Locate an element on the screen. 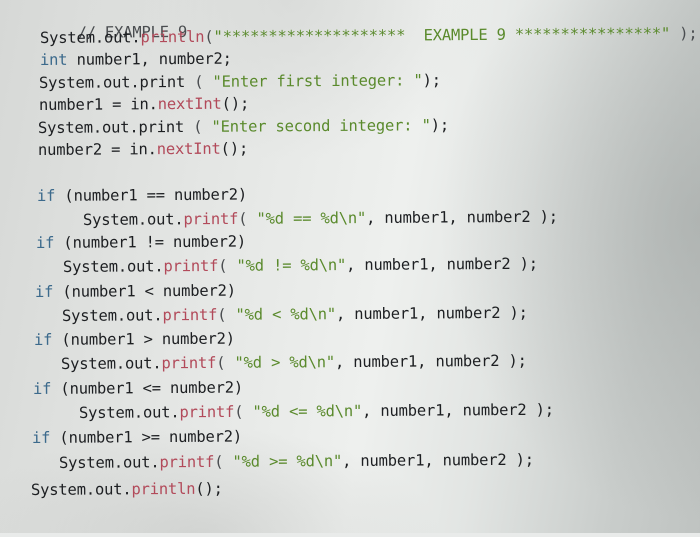 This screenshot has width=700, height=537. code-line-if-less-equal: if (number1 <= number2) is located at coordinates (138, 388).